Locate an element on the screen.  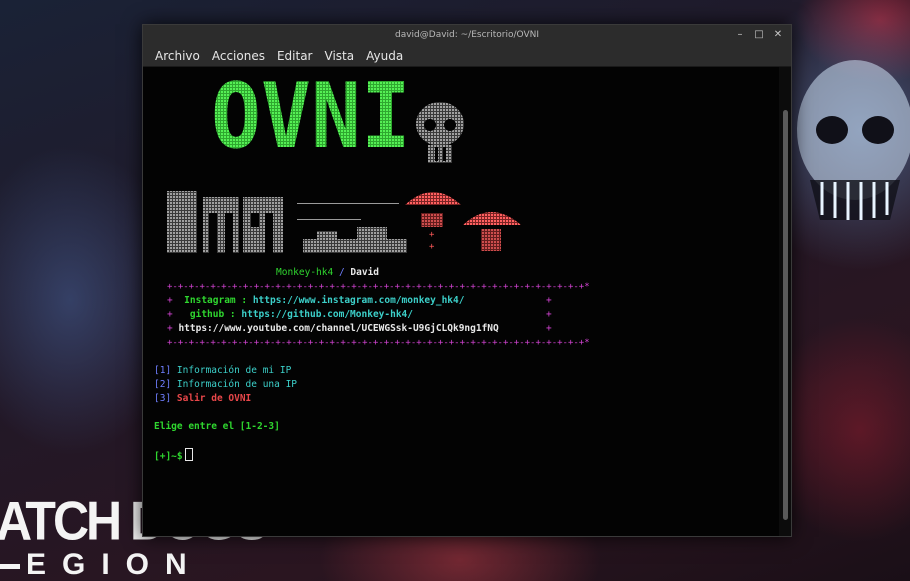
instagram-url: https://www.instagram.com/monkey_hk4/ is located at coordinates (359, 300).